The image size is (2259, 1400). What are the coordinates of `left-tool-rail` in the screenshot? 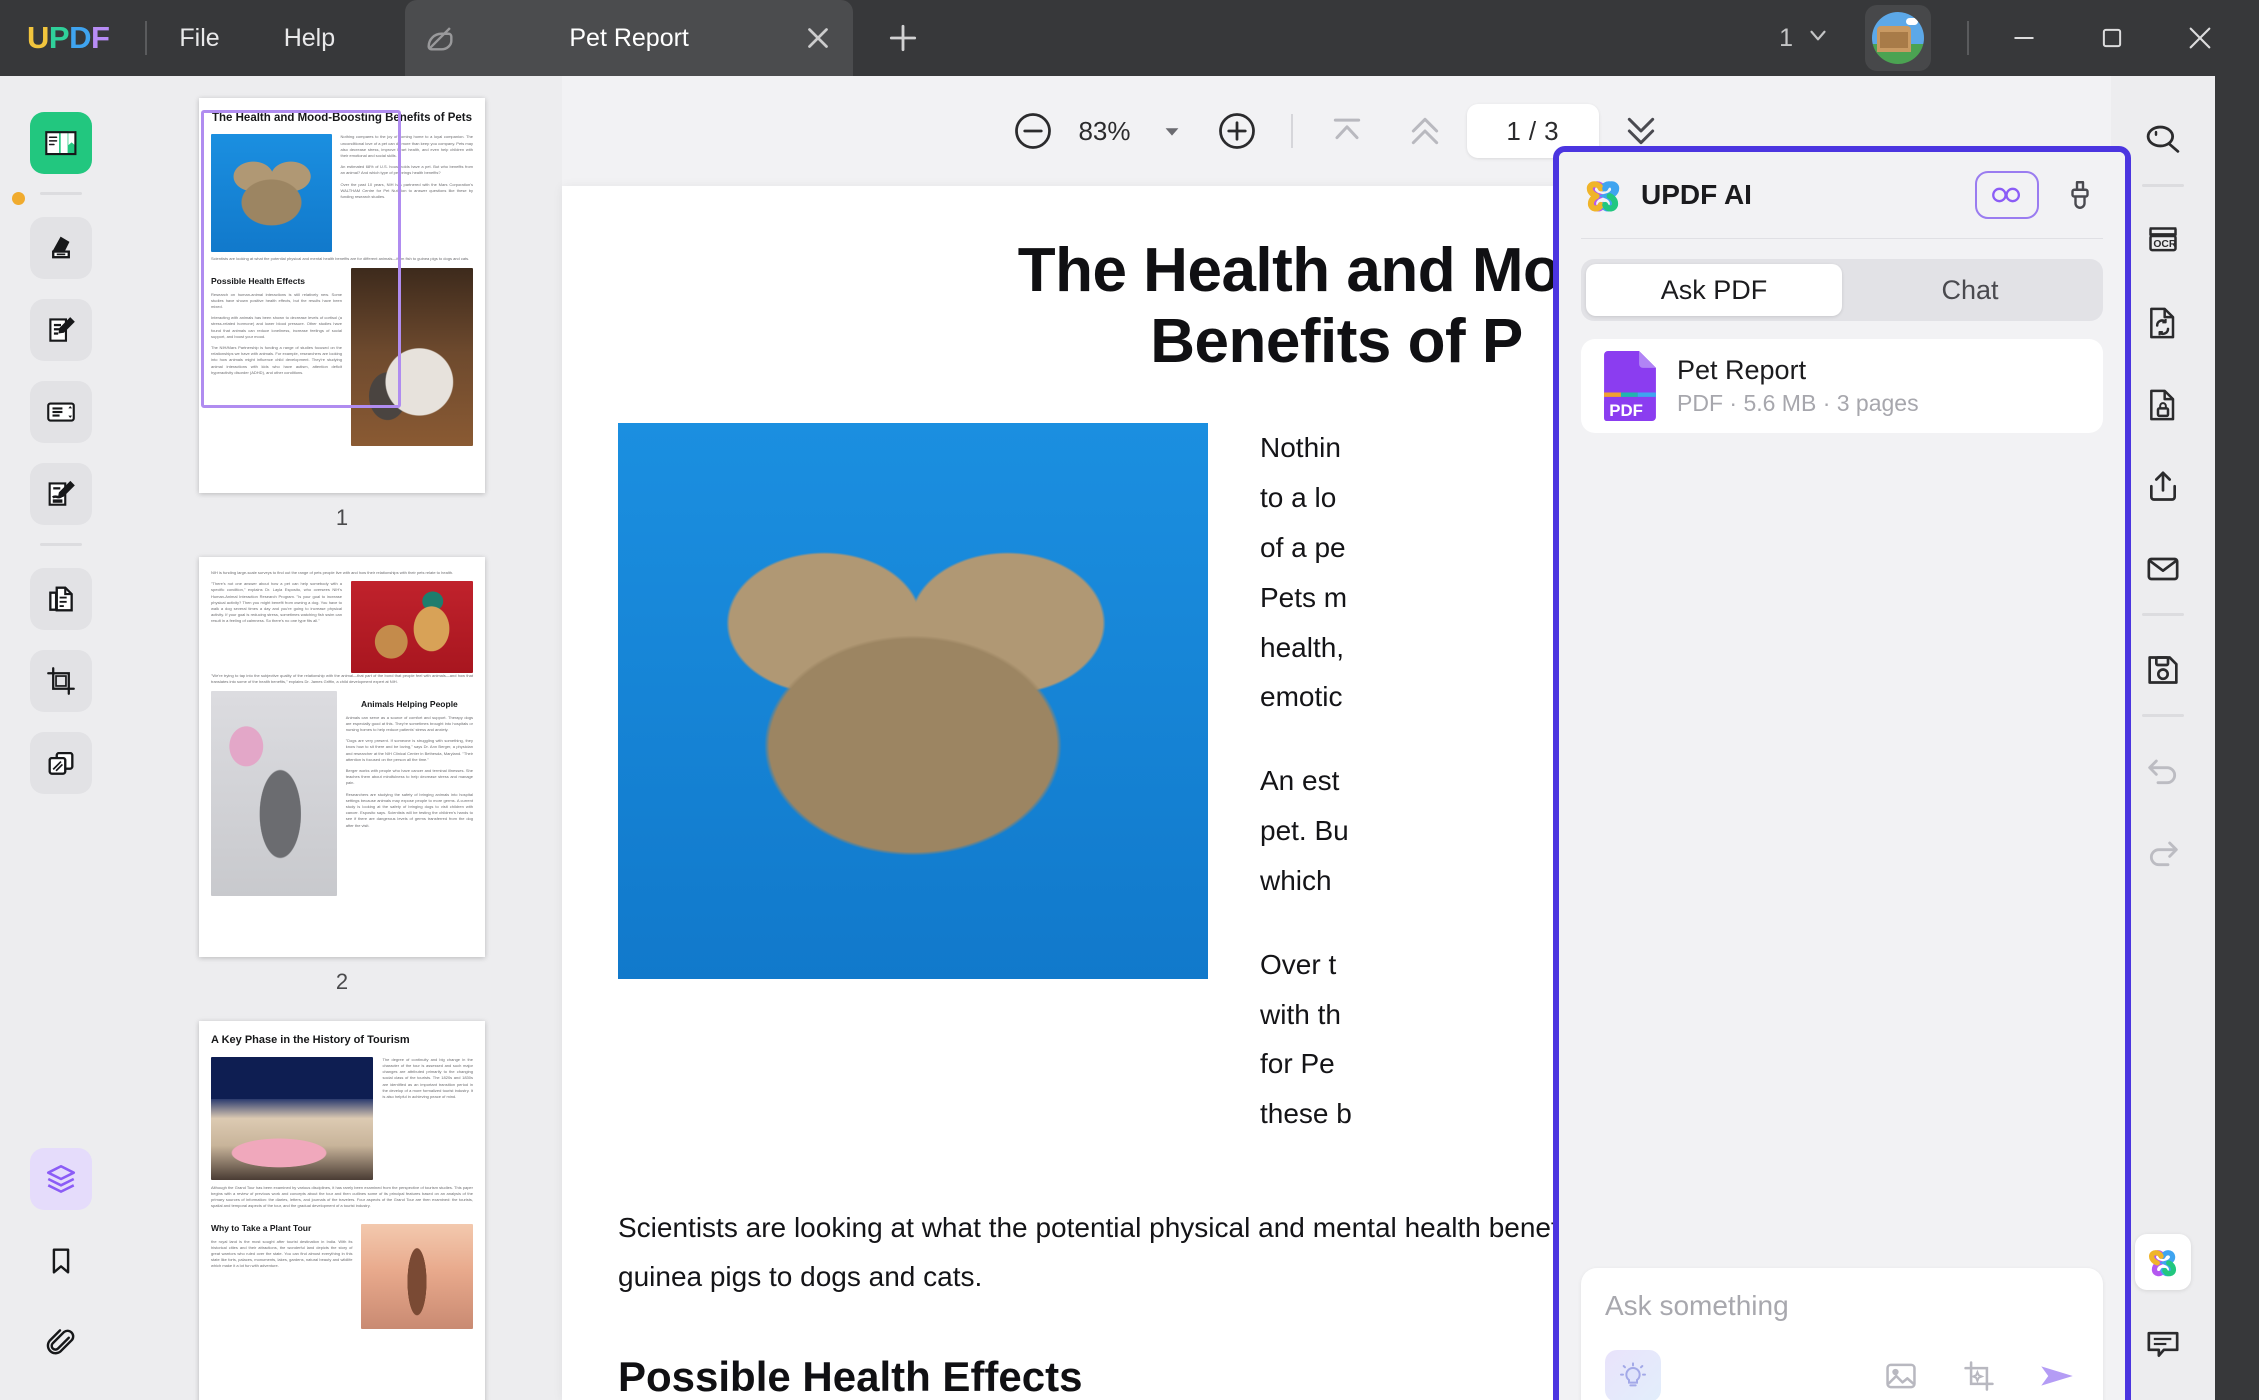 It's located at (61, 738).